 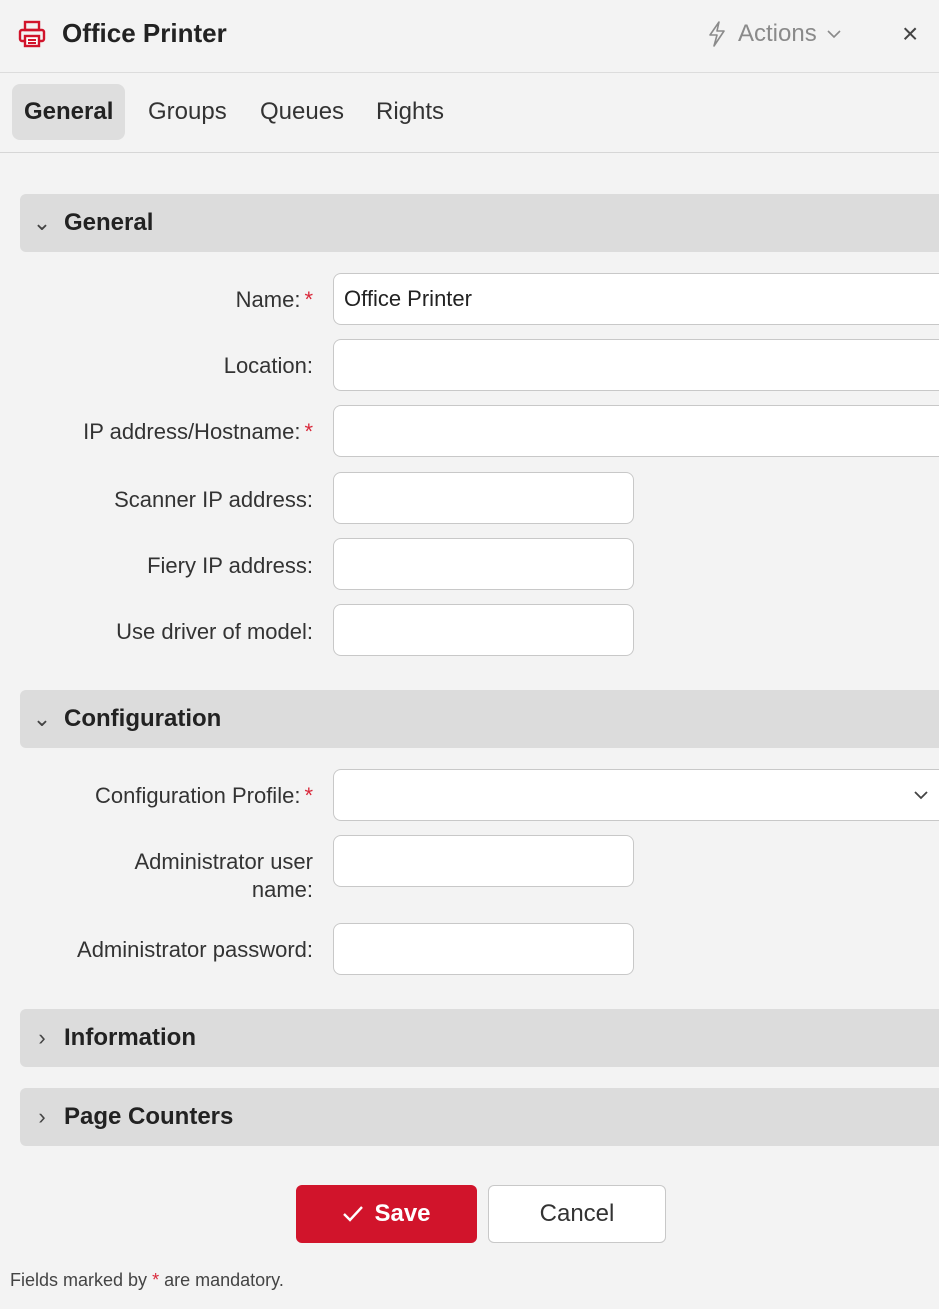 I want to click on name-label: Name: *, so click(x=274, y=299).